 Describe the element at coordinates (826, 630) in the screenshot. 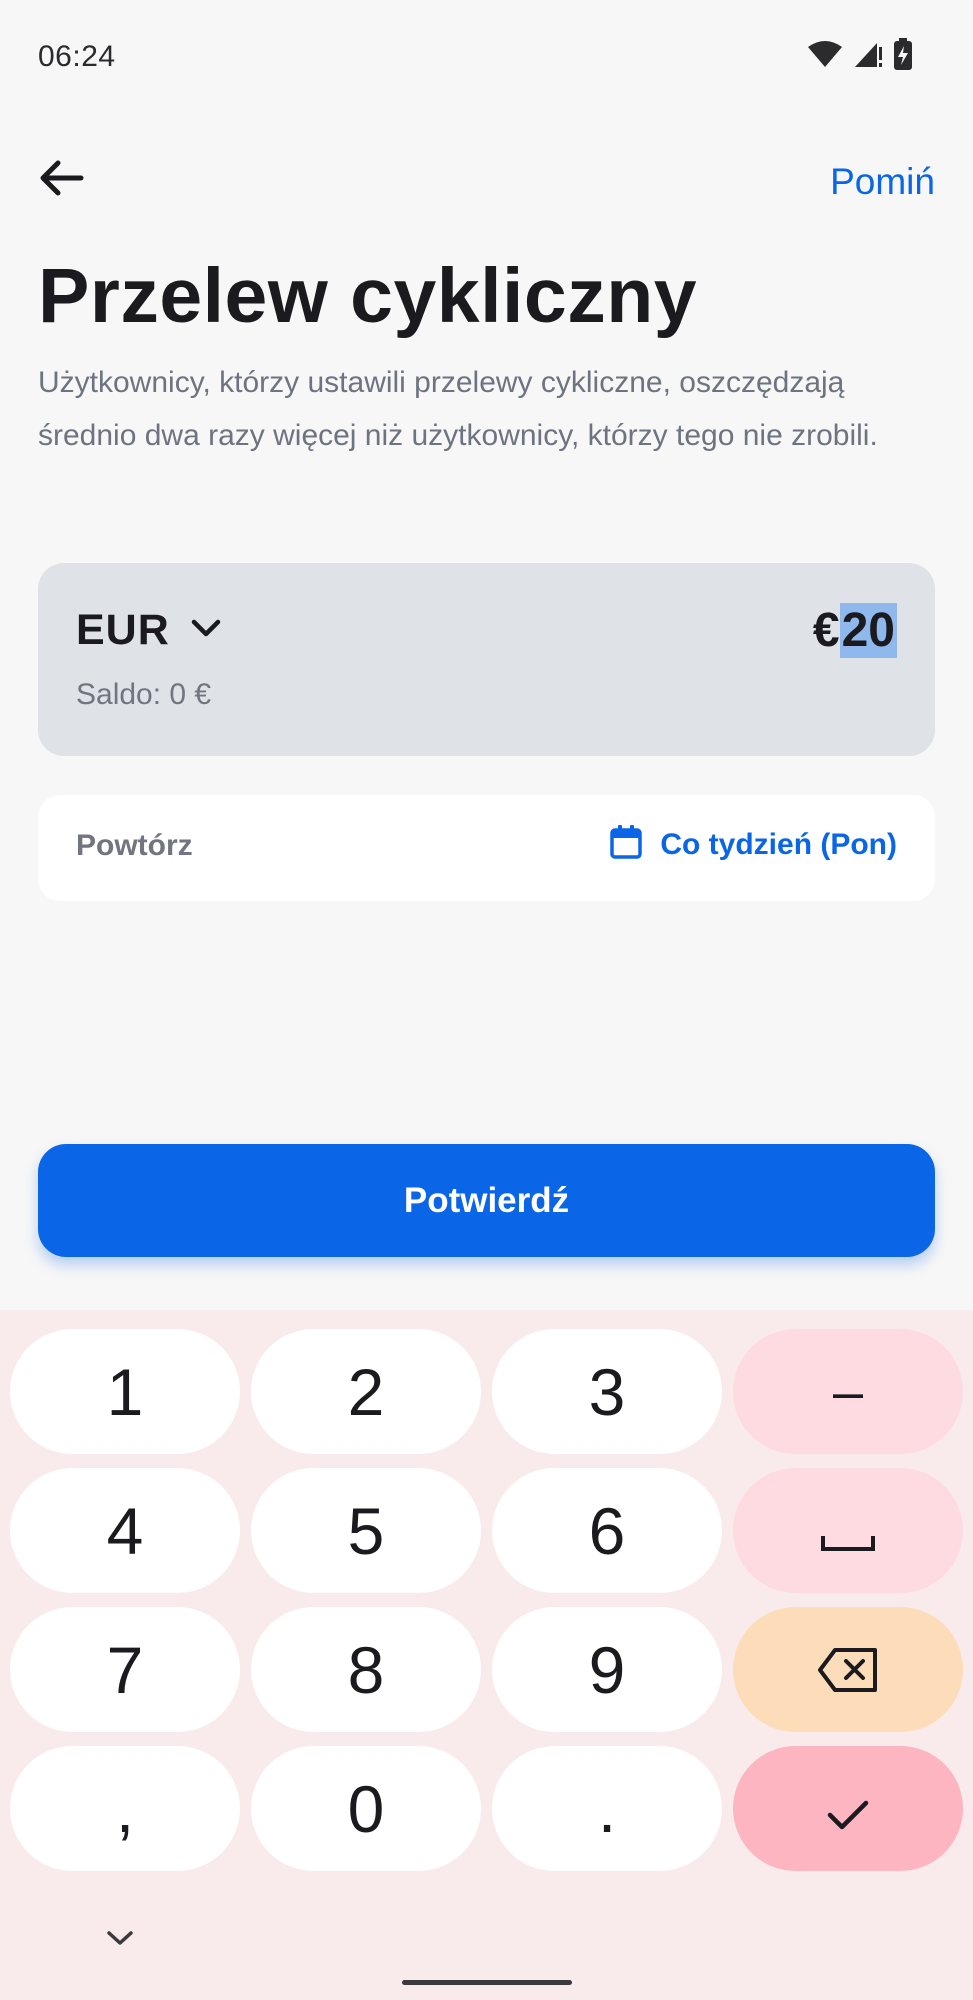

I see `currency-symbol: €` at that location.